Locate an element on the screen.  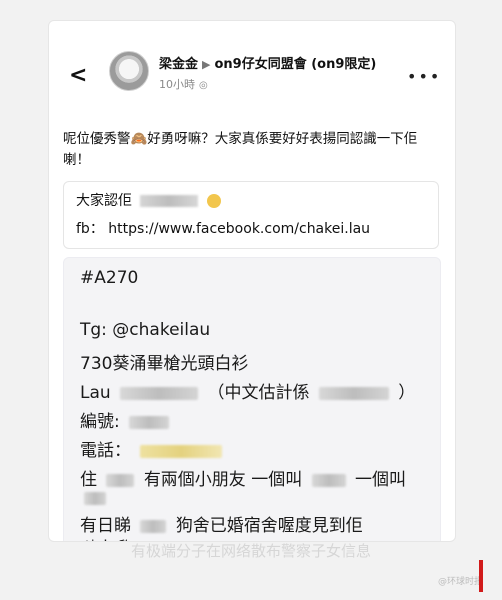
back-arrow-icon: < is located at coordinates (78, 75).